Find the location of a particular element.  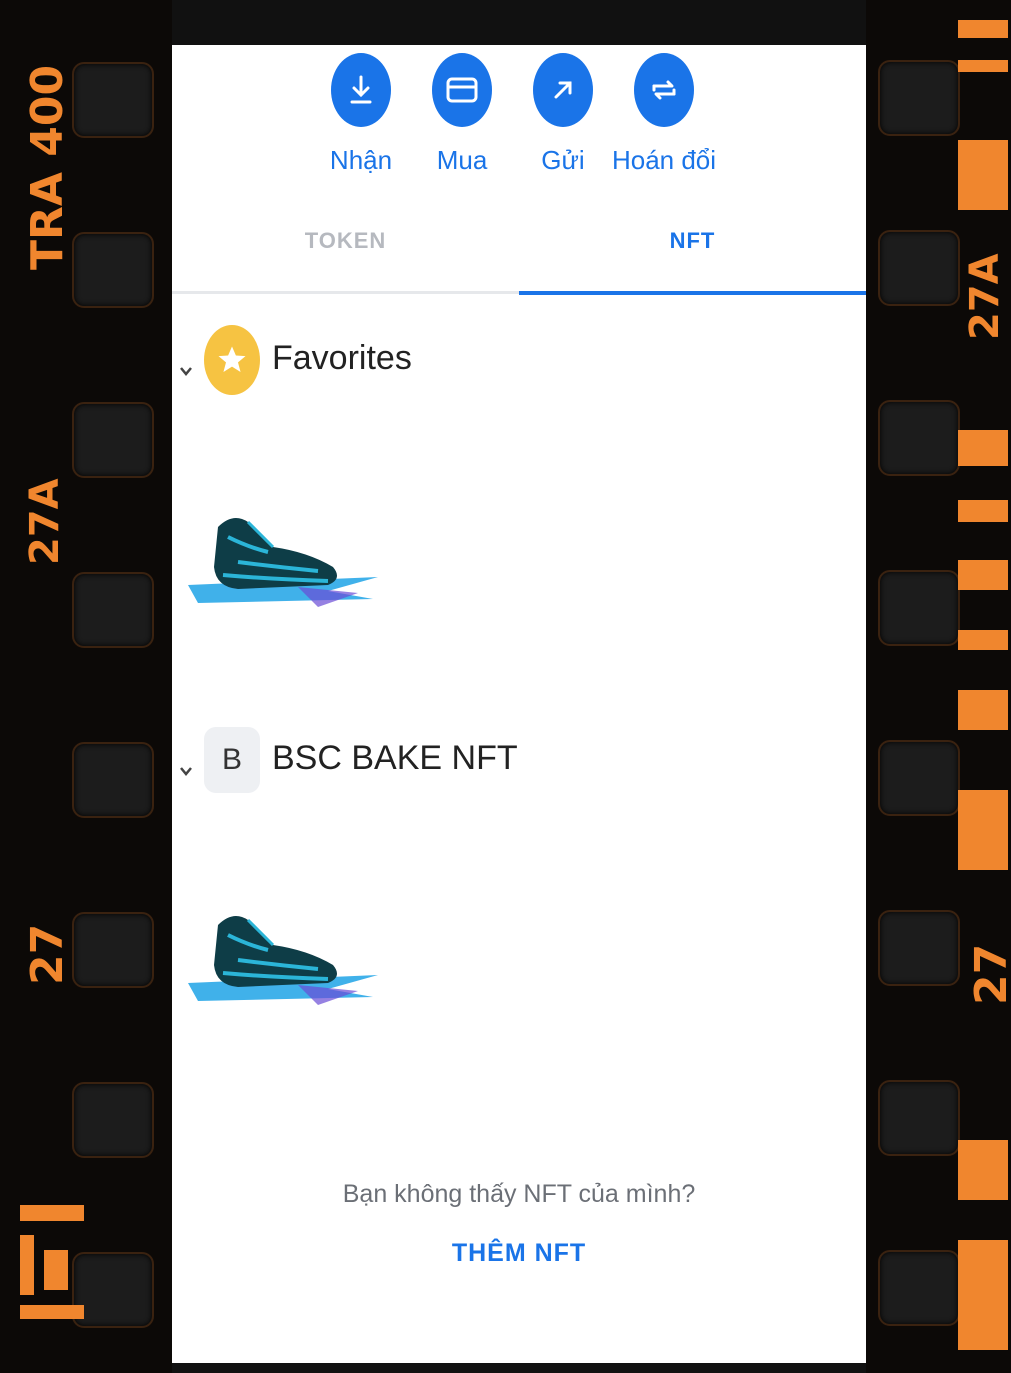

tab-token: TOKEN is located at coordinates (345, 254).